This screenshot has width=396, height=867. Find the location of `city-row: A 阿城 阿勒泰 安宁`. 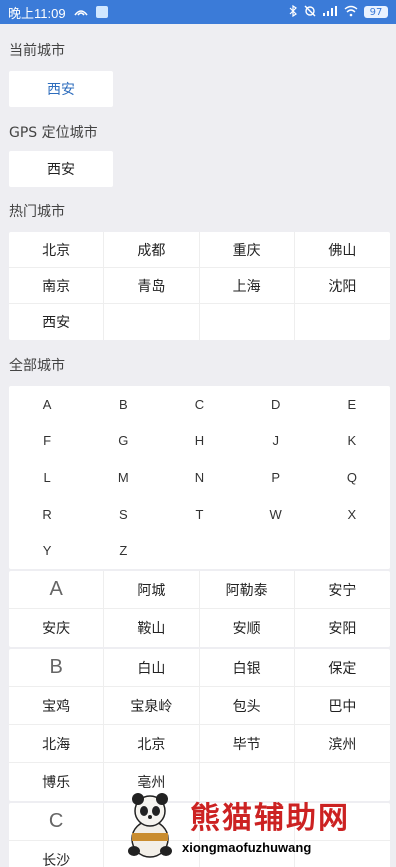

city-row: A 阿城 阿勒泰 安宁 is located at coordinates (199, 590).